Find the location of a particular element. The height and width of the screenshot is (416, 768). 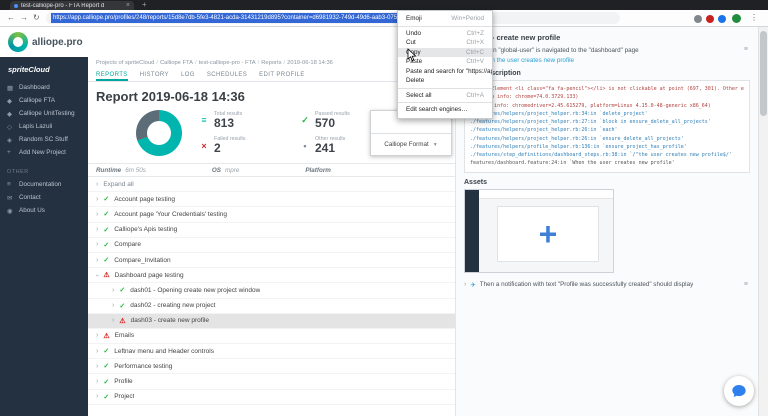

menu-item-undo: Undo Ctrl+Z is located at coordinates (445, 34).